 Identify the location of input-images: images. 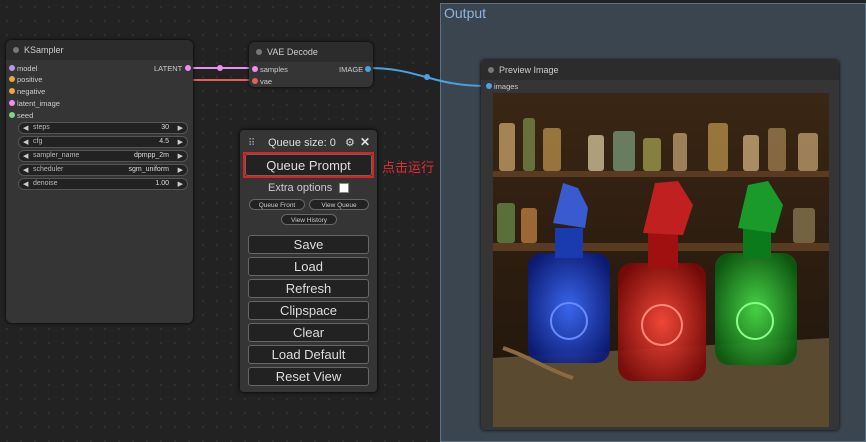
(506, 86).